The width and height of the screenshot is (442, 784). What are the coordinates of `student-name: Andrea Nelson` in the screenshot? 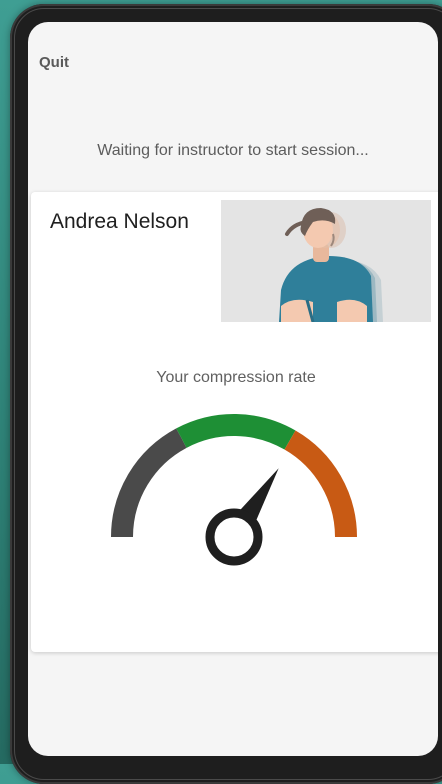 It's located at (119, 221).